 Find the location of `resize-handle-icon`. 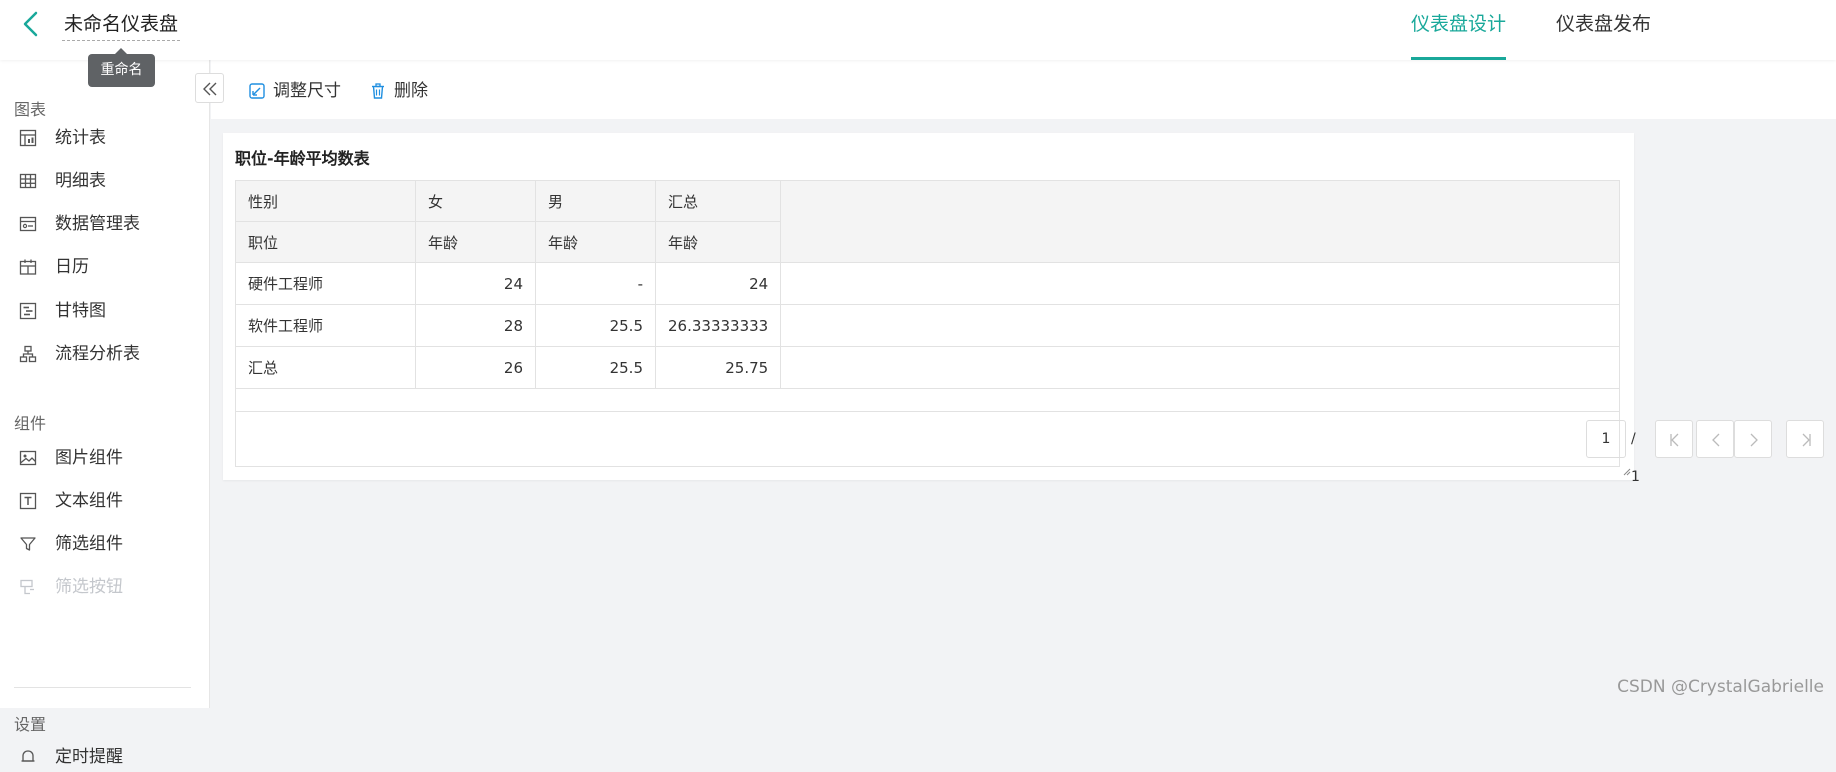

resize-handle-icon is located at coordinates (1627, 472).